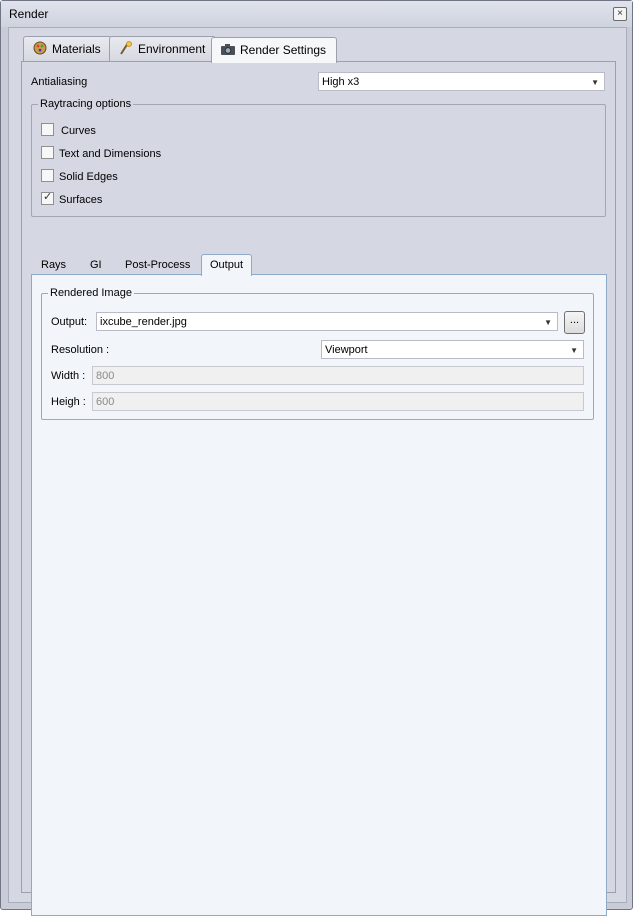 The image size is (633, 916). I want to click on tab-materials: Materials, so click(67, 48).